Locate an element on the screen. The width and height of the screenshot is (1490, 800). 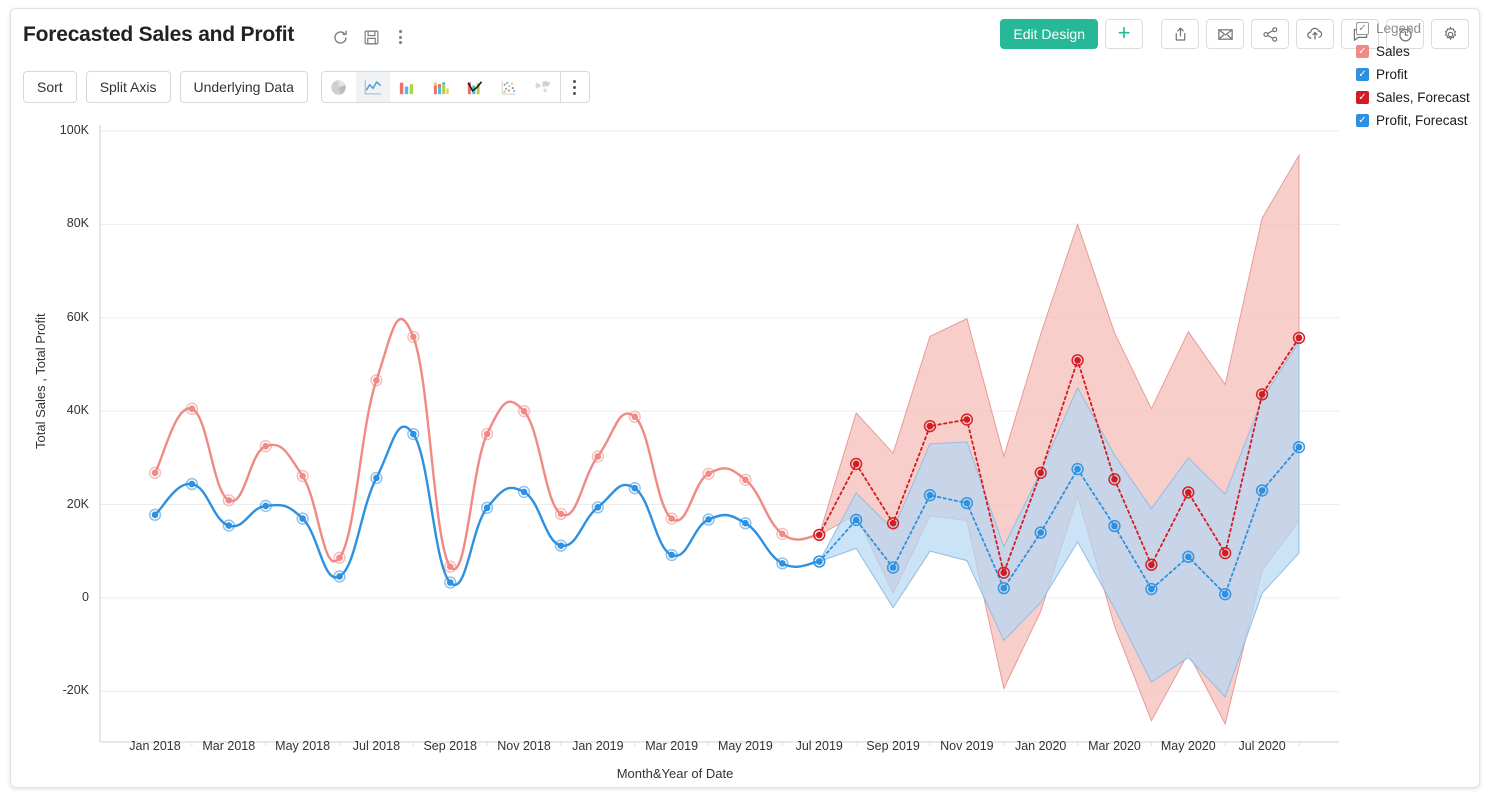
publish-button is located at coordinates (1315, 34).